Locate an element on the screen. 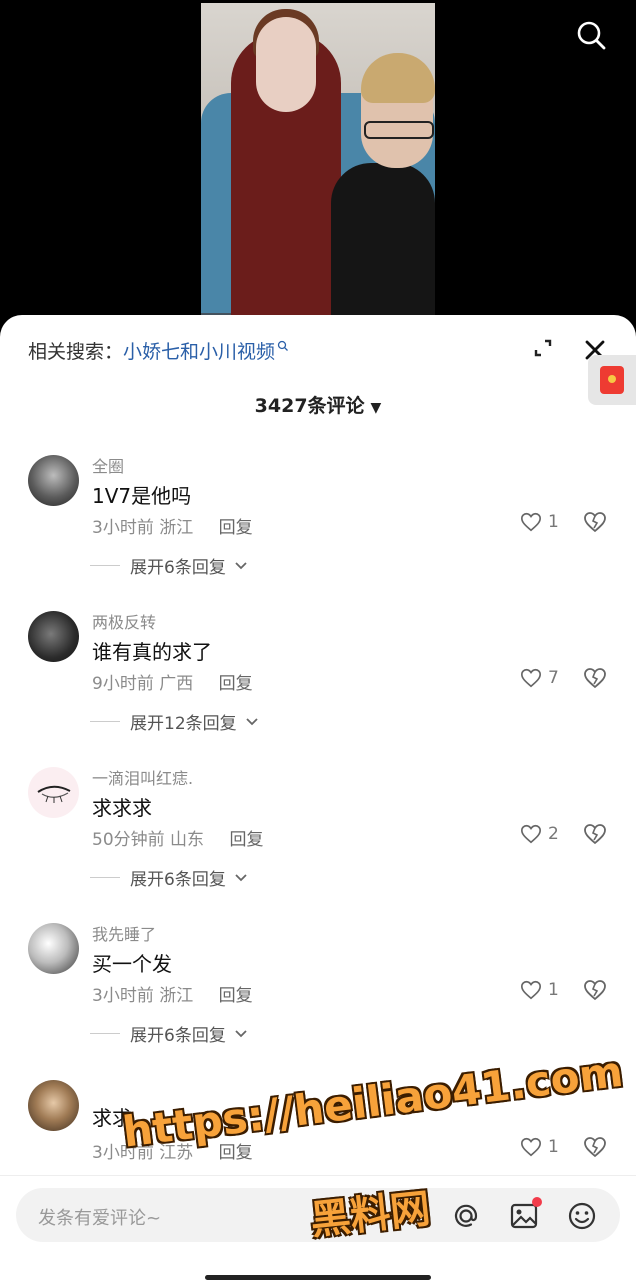 Image resolution: width=636 pixels, height=1280 pixels. like-button: 7 is located at coordinates (539, 678).